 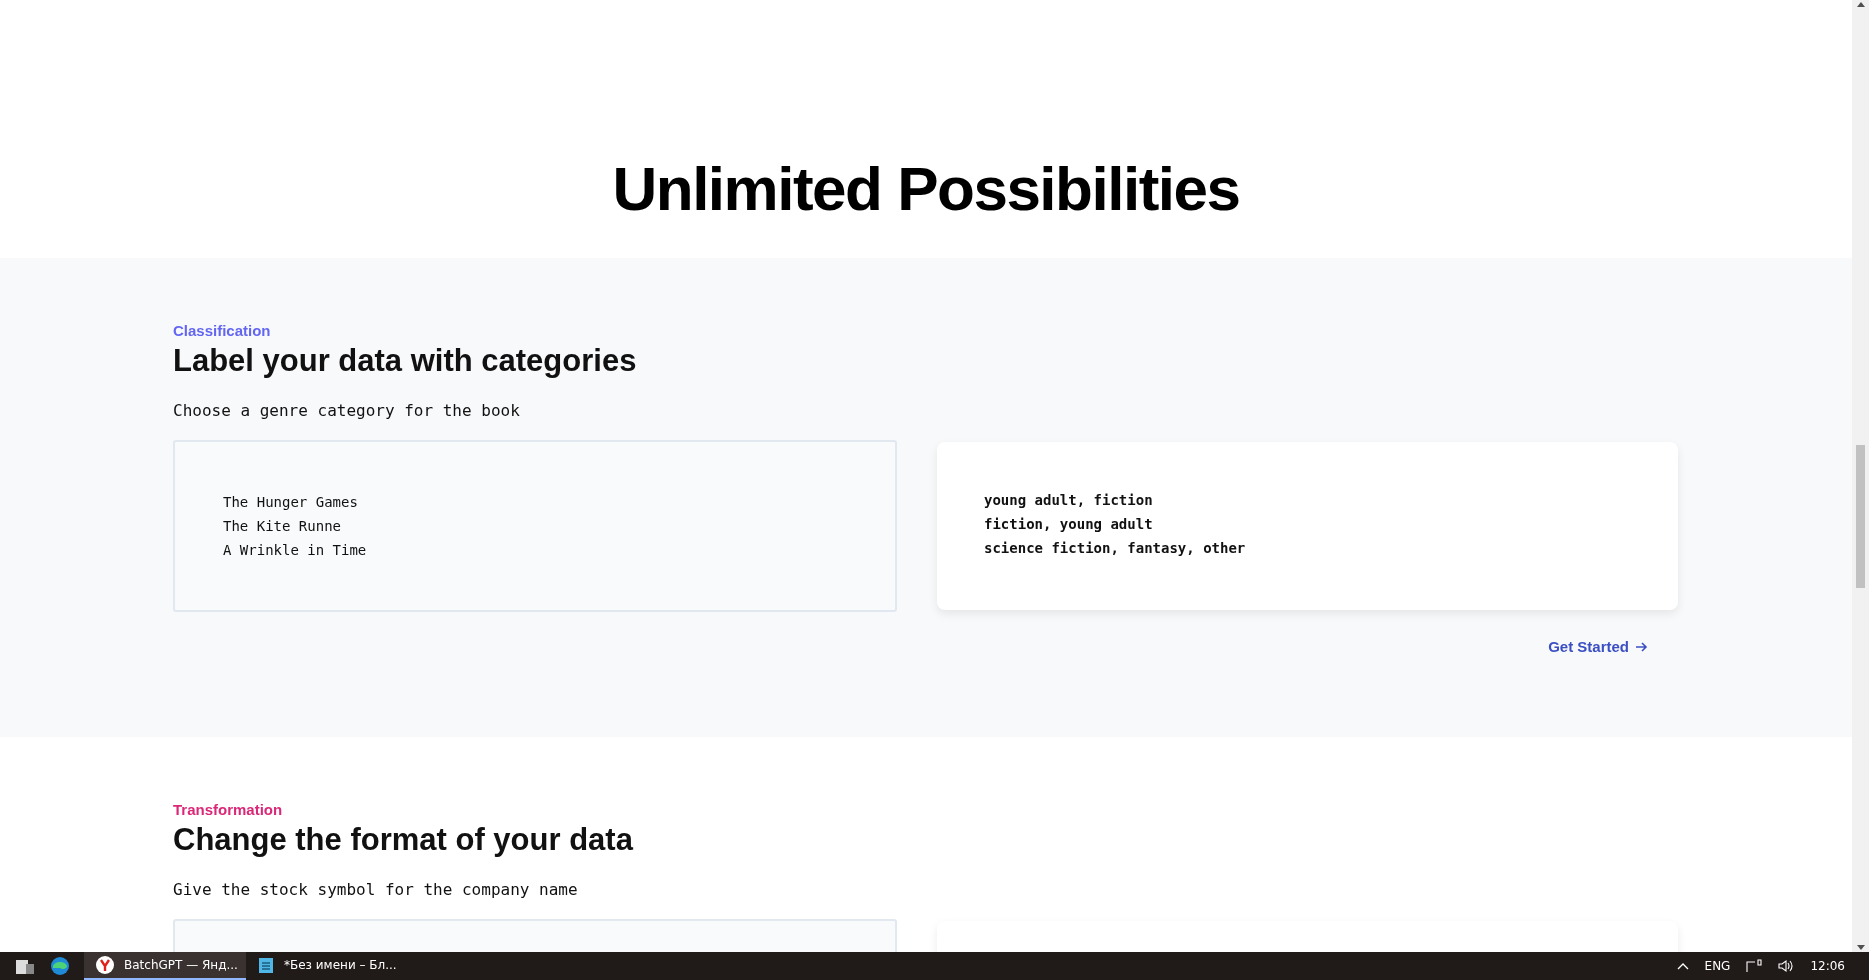 I want to click on scroll-thumb, so click(x=1860, y=516).